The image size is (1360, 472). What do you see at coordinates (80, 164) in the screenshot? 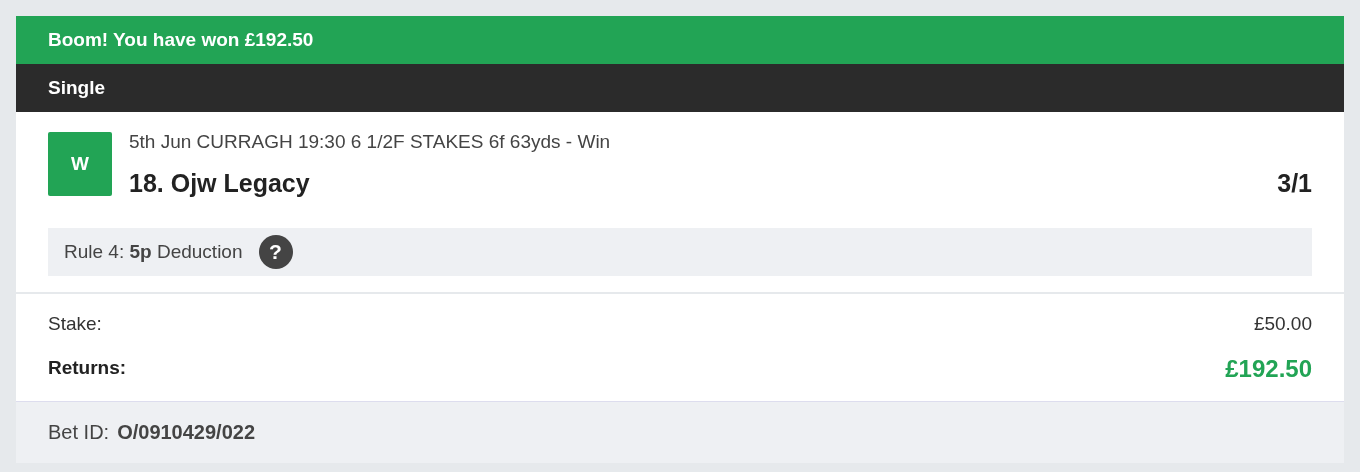
I see `result-badge: W` at bounding box center [80, 164].